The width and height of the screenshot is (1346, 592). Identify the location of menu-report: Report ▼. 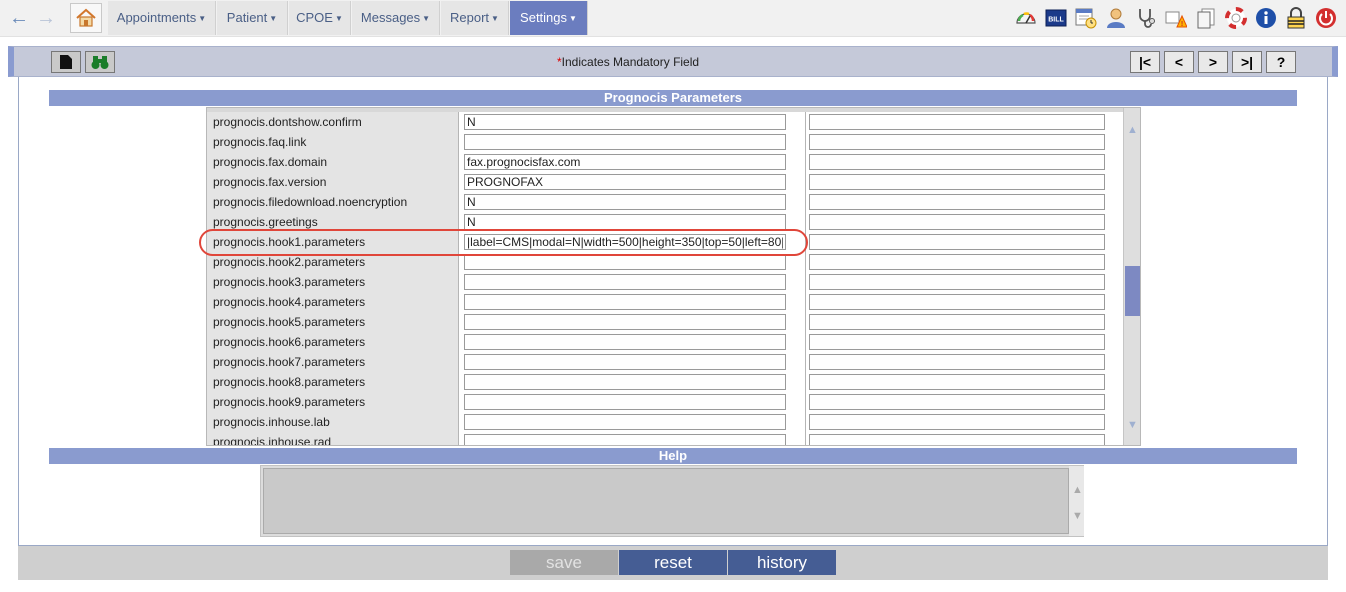
(475, 18).